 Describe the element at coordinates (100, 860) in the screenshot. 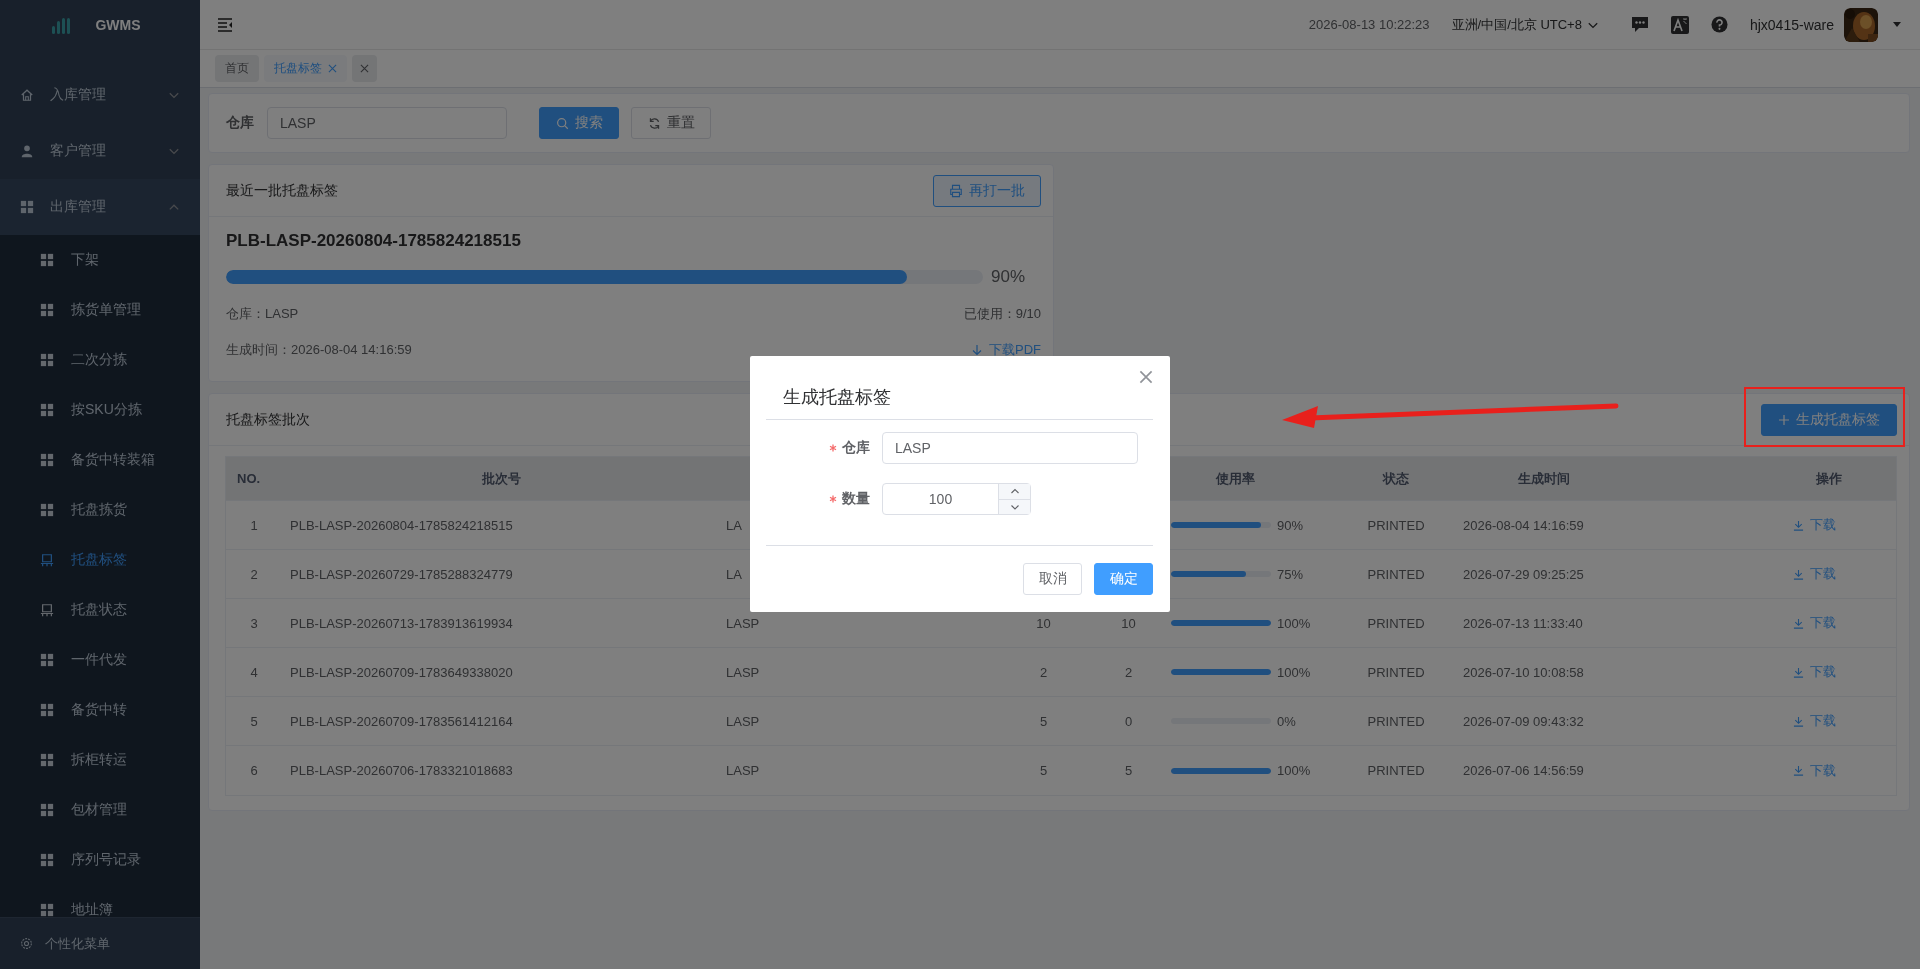

I see `submenu-item: 序列号记录` at that location.